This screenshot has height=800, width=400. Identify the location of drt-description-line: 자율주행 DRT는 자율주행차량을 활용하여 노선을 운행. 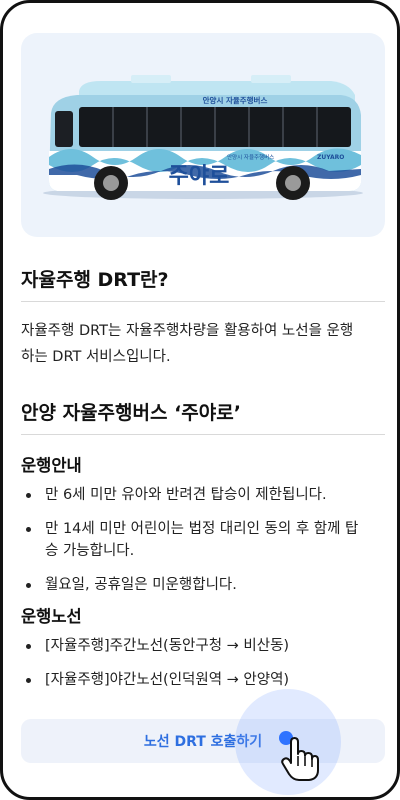
(187, 331).